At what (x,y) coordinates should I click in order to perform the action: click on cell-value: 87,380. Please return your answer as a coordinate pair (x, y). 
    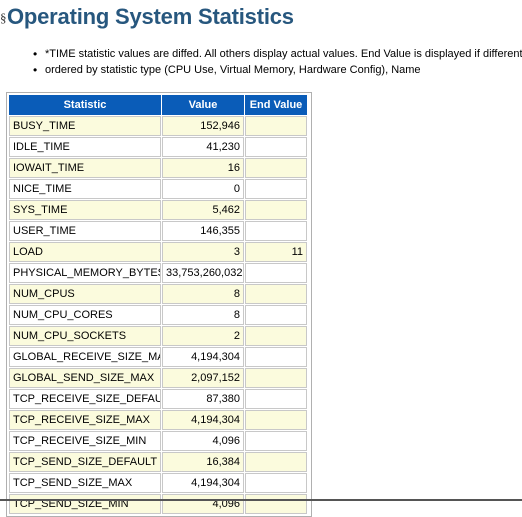
    Looking at the image, I should click on (203, 399).